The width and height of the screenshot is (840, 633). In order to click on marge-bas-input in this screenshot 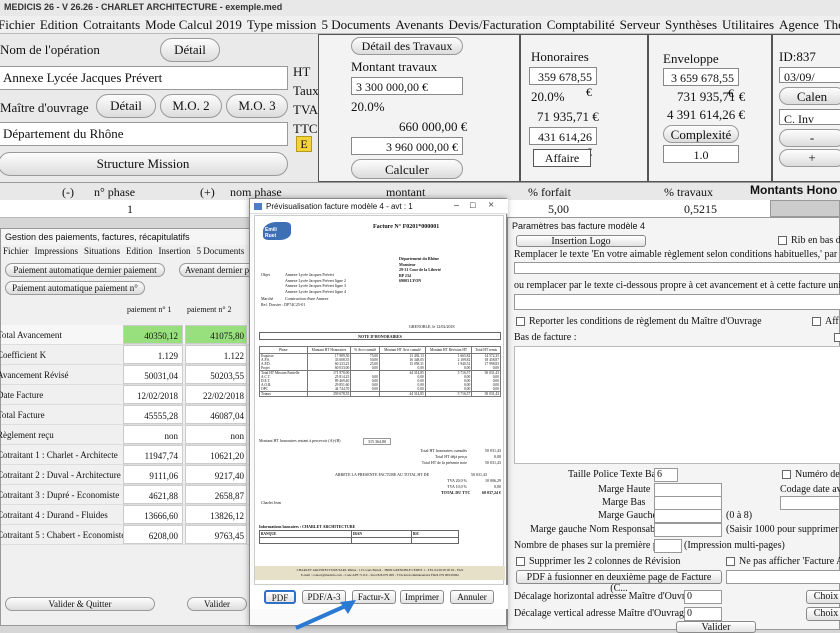, I will do `click(688, 503)`.